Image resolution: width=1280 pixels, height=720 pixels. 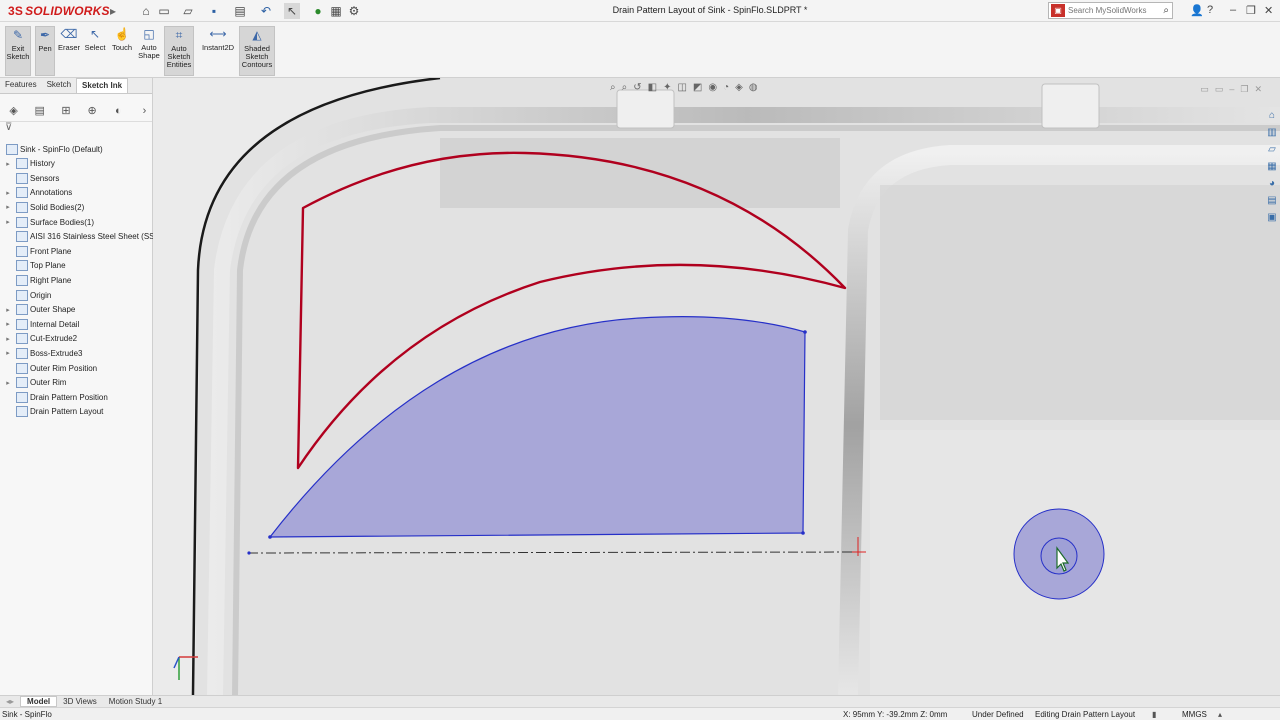 I want to click on apply-scene-icon: ◈, so click(x=739, y=89).